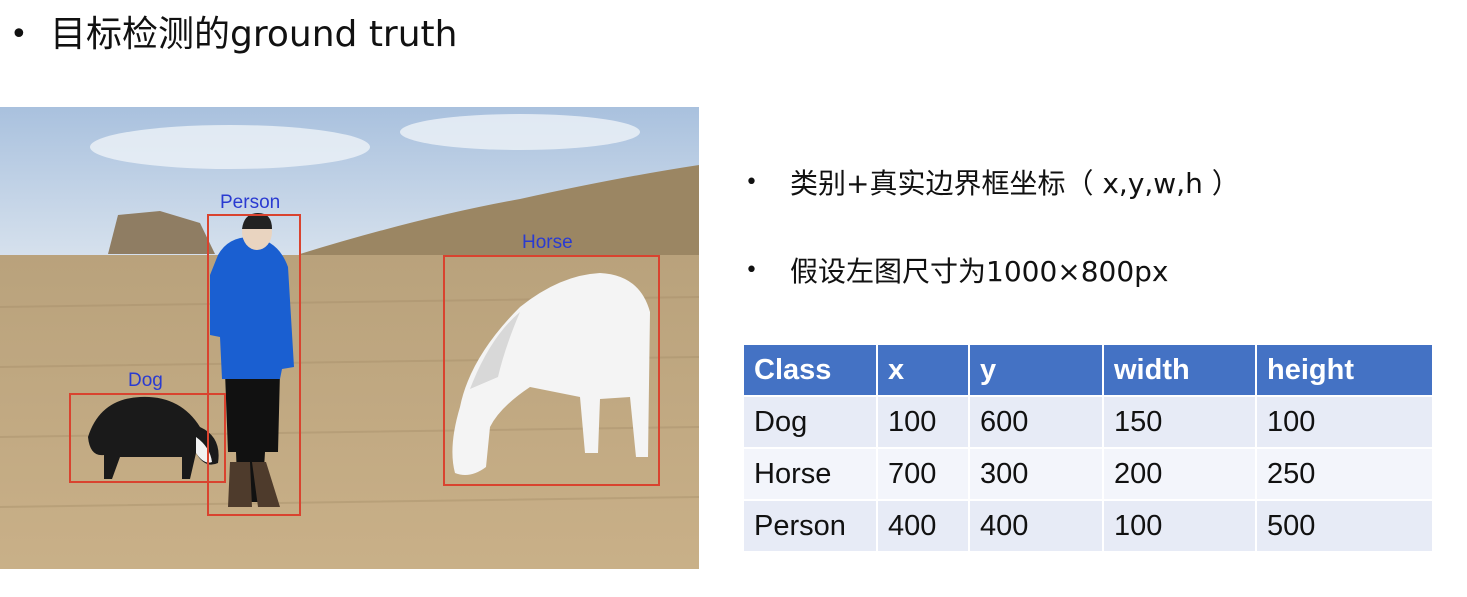 The width and height of the screenshot is (1467, 597). Describe the element at coordinates (1179, 526) in the screenshot. I see `cell-width: 100` at that location.